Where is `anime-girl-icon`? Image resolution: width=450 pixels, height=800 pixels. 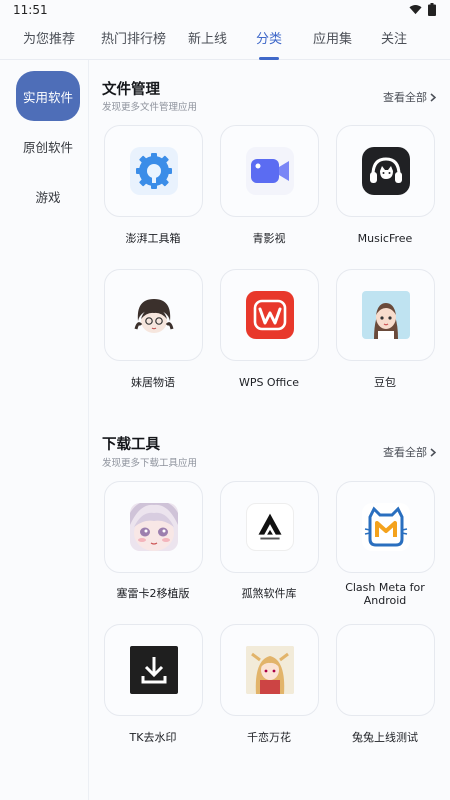 anime-girl-icon is located at coordinates (153, 315).